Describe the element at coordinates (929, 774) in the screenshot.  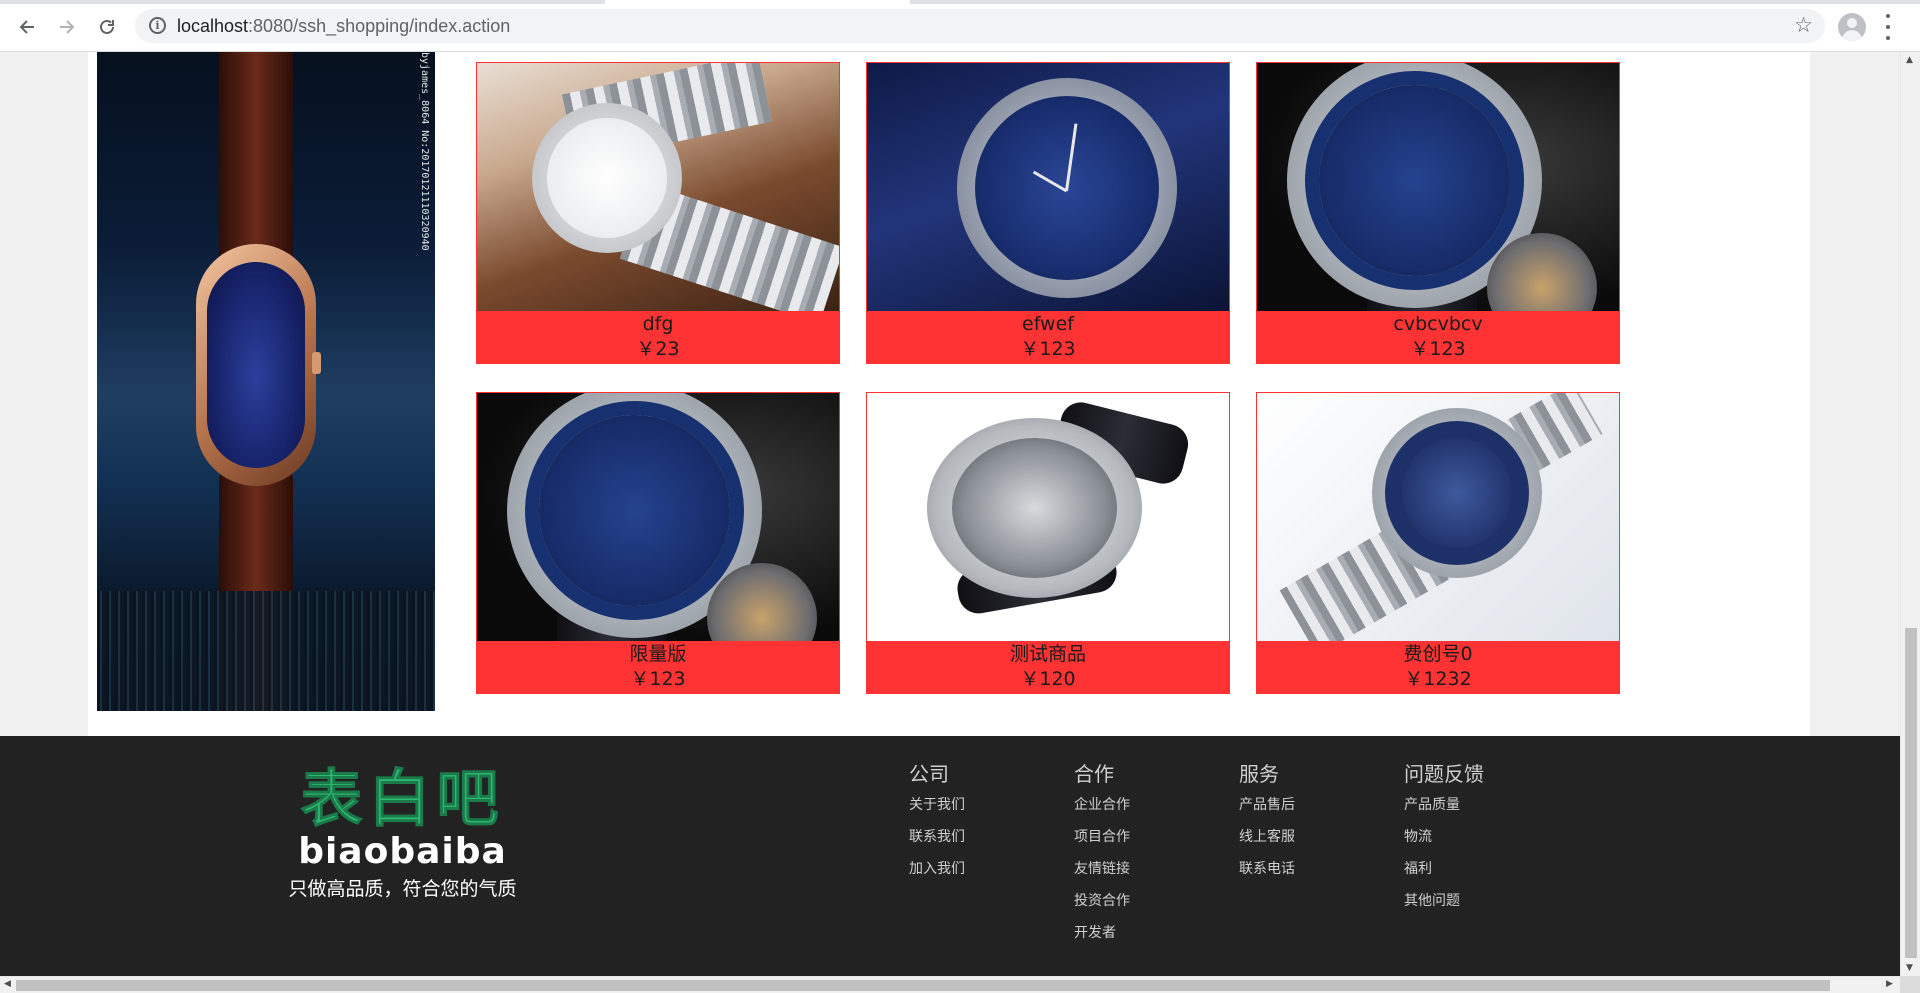
I see `footer-column-title: 公司` at that location.